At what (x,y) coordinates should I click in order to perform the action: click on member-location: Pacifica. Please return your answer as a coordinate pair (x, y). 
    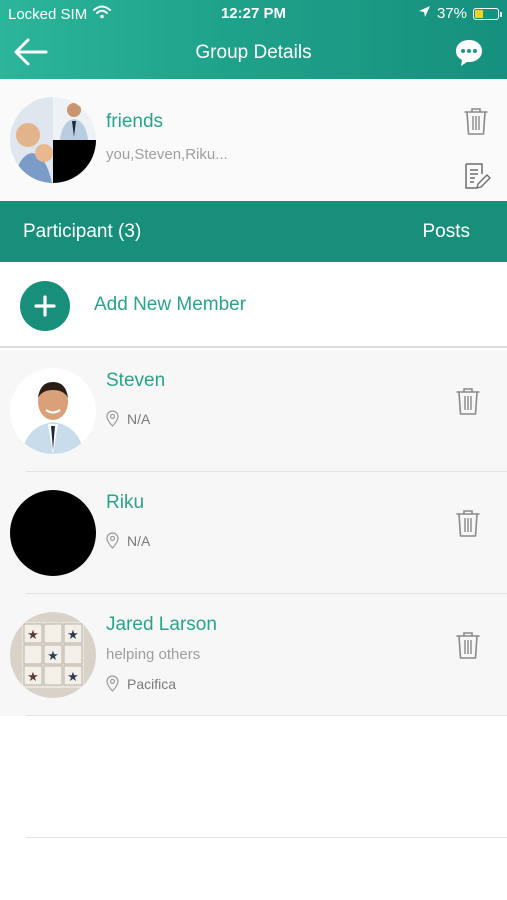
    Looking at the image, I should click on (141, 683).